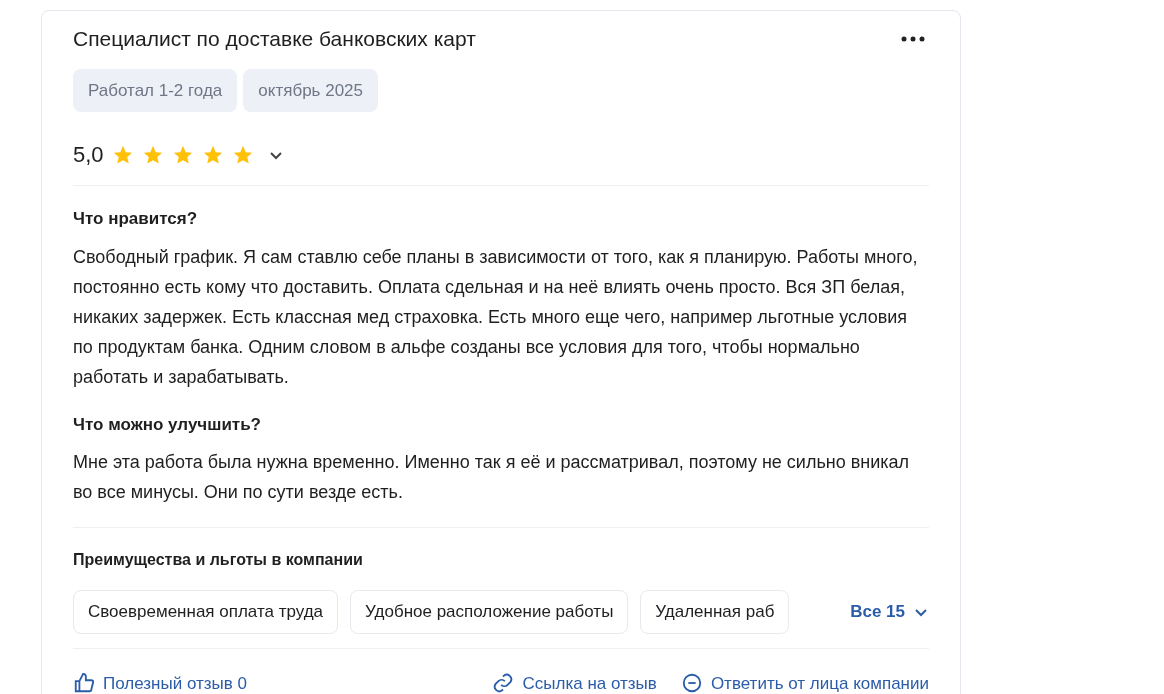  Describe the element at coordinates (913, 38) in the screenshot. I see `more-icon` at that location.